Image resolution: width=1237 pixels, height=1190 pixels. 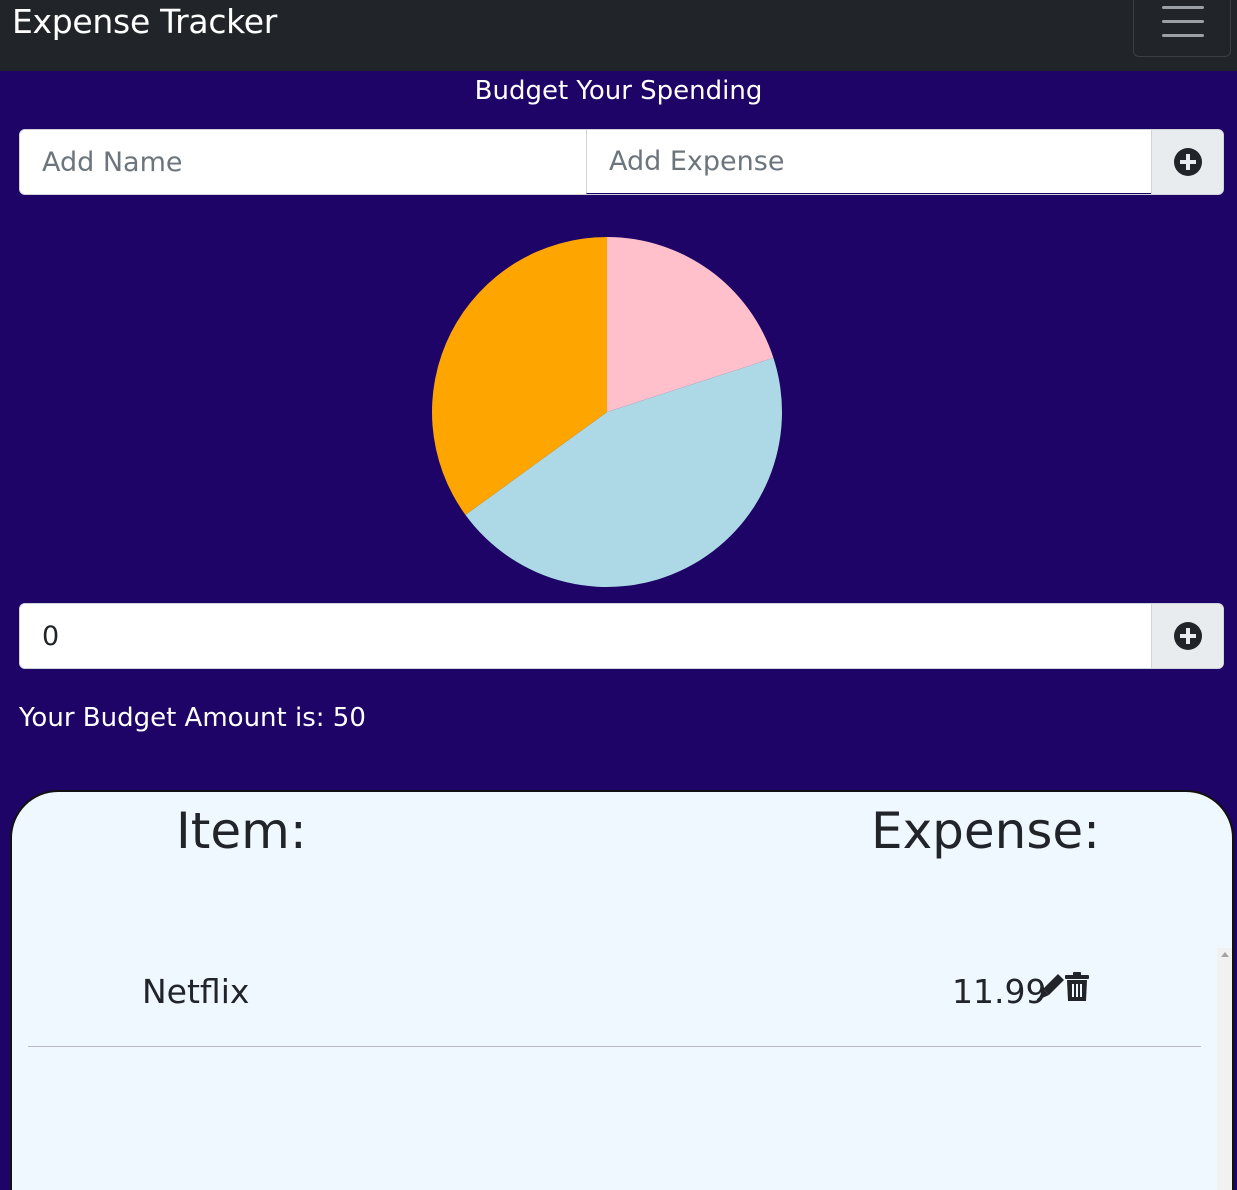 I want to click on brand-title: Expense Tracker, so click(x=144, y=21).